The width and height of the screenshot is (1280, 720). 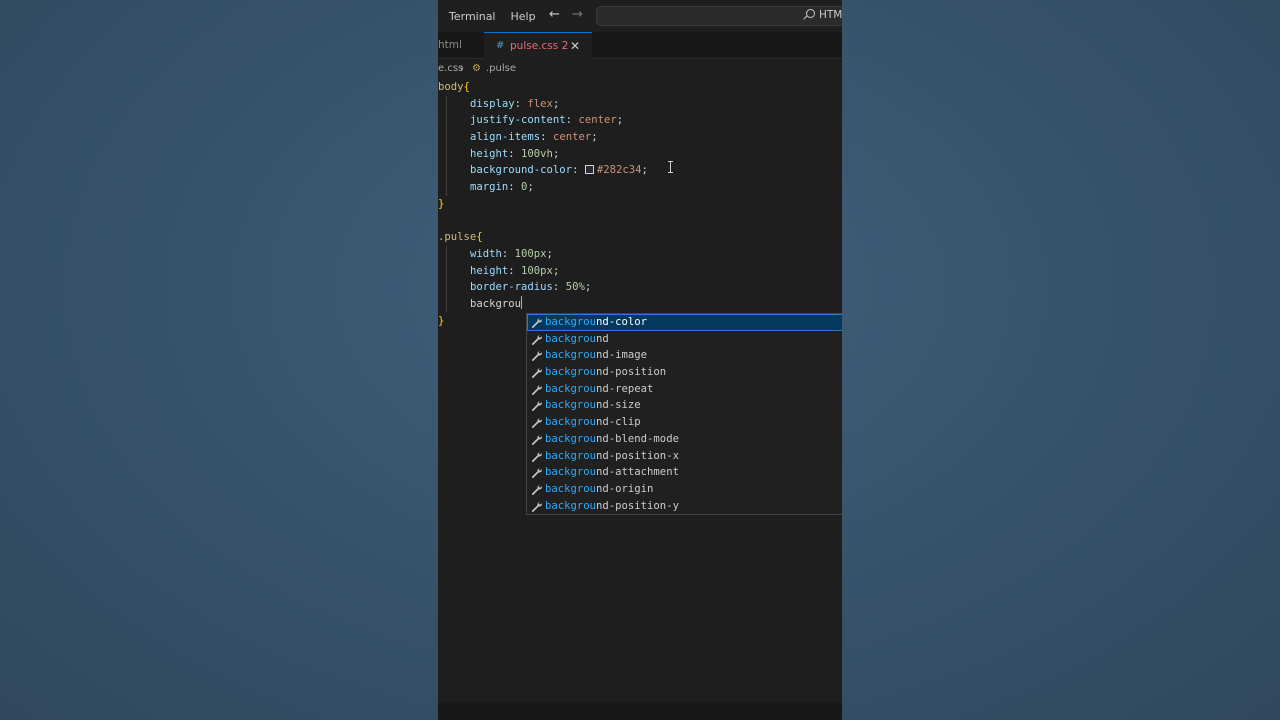 What do you see at coordinates (518, 16) in the screenshot?
I see `menu-help: Help` at bounding box center [518, 16].